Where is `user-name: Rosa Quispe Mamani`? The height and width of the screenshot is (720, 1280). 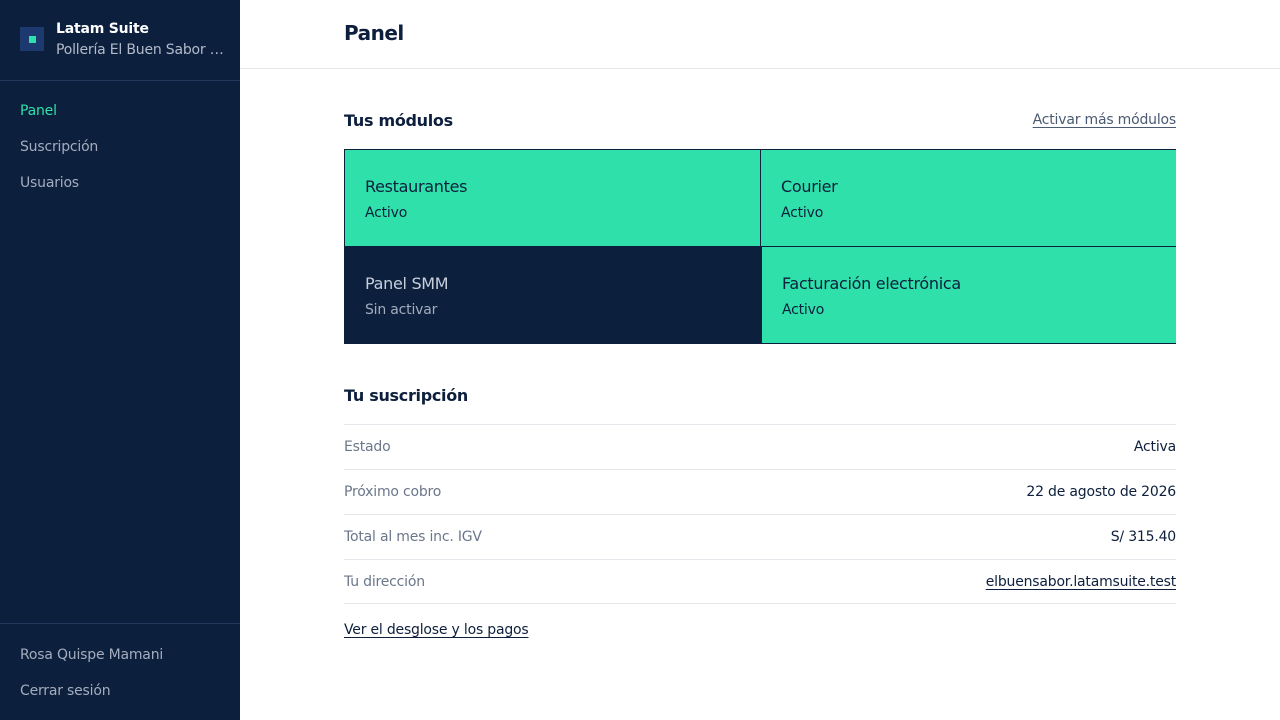
user-name: Rosa Quispe Mamani is located at coordinates (91, 655).